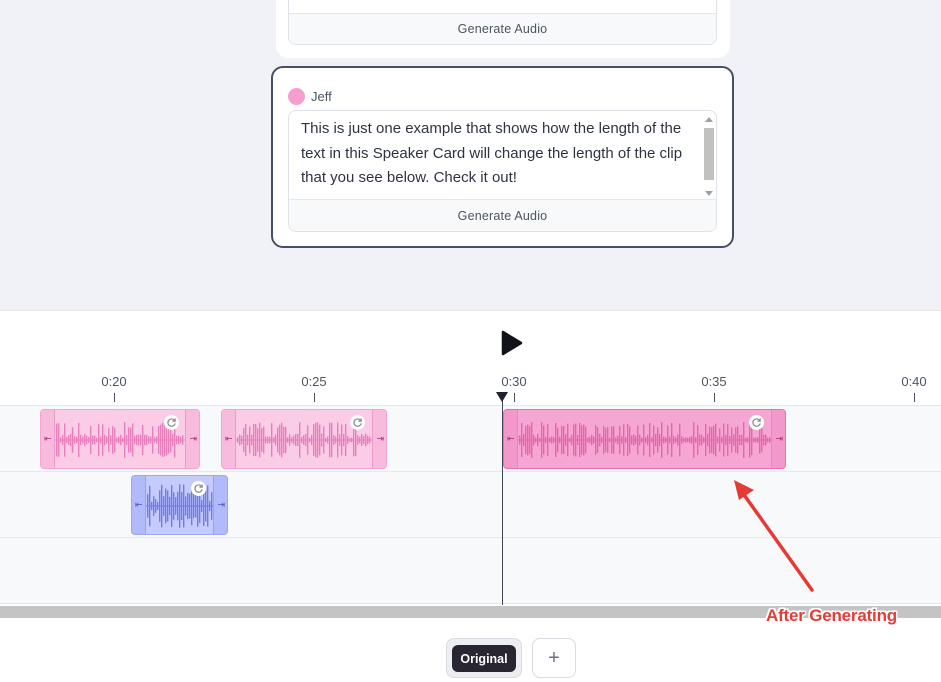 The image size is (941, 682). I want to click on speaker-card-textbox: Generate Audio, so click(502, 22).